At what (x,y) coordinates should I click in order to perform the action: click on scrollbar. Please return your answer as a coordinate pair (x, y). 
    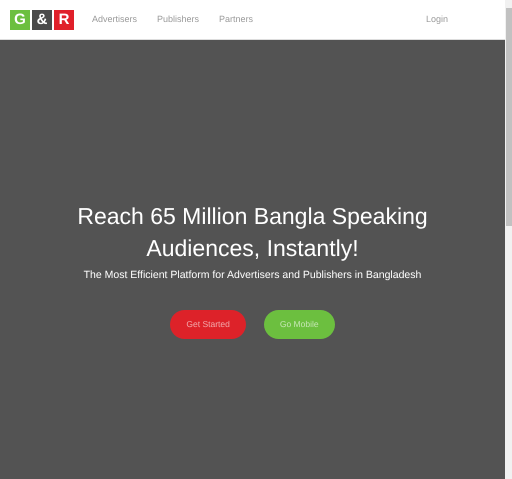
    Looking at the image, I should click on (508, 239).